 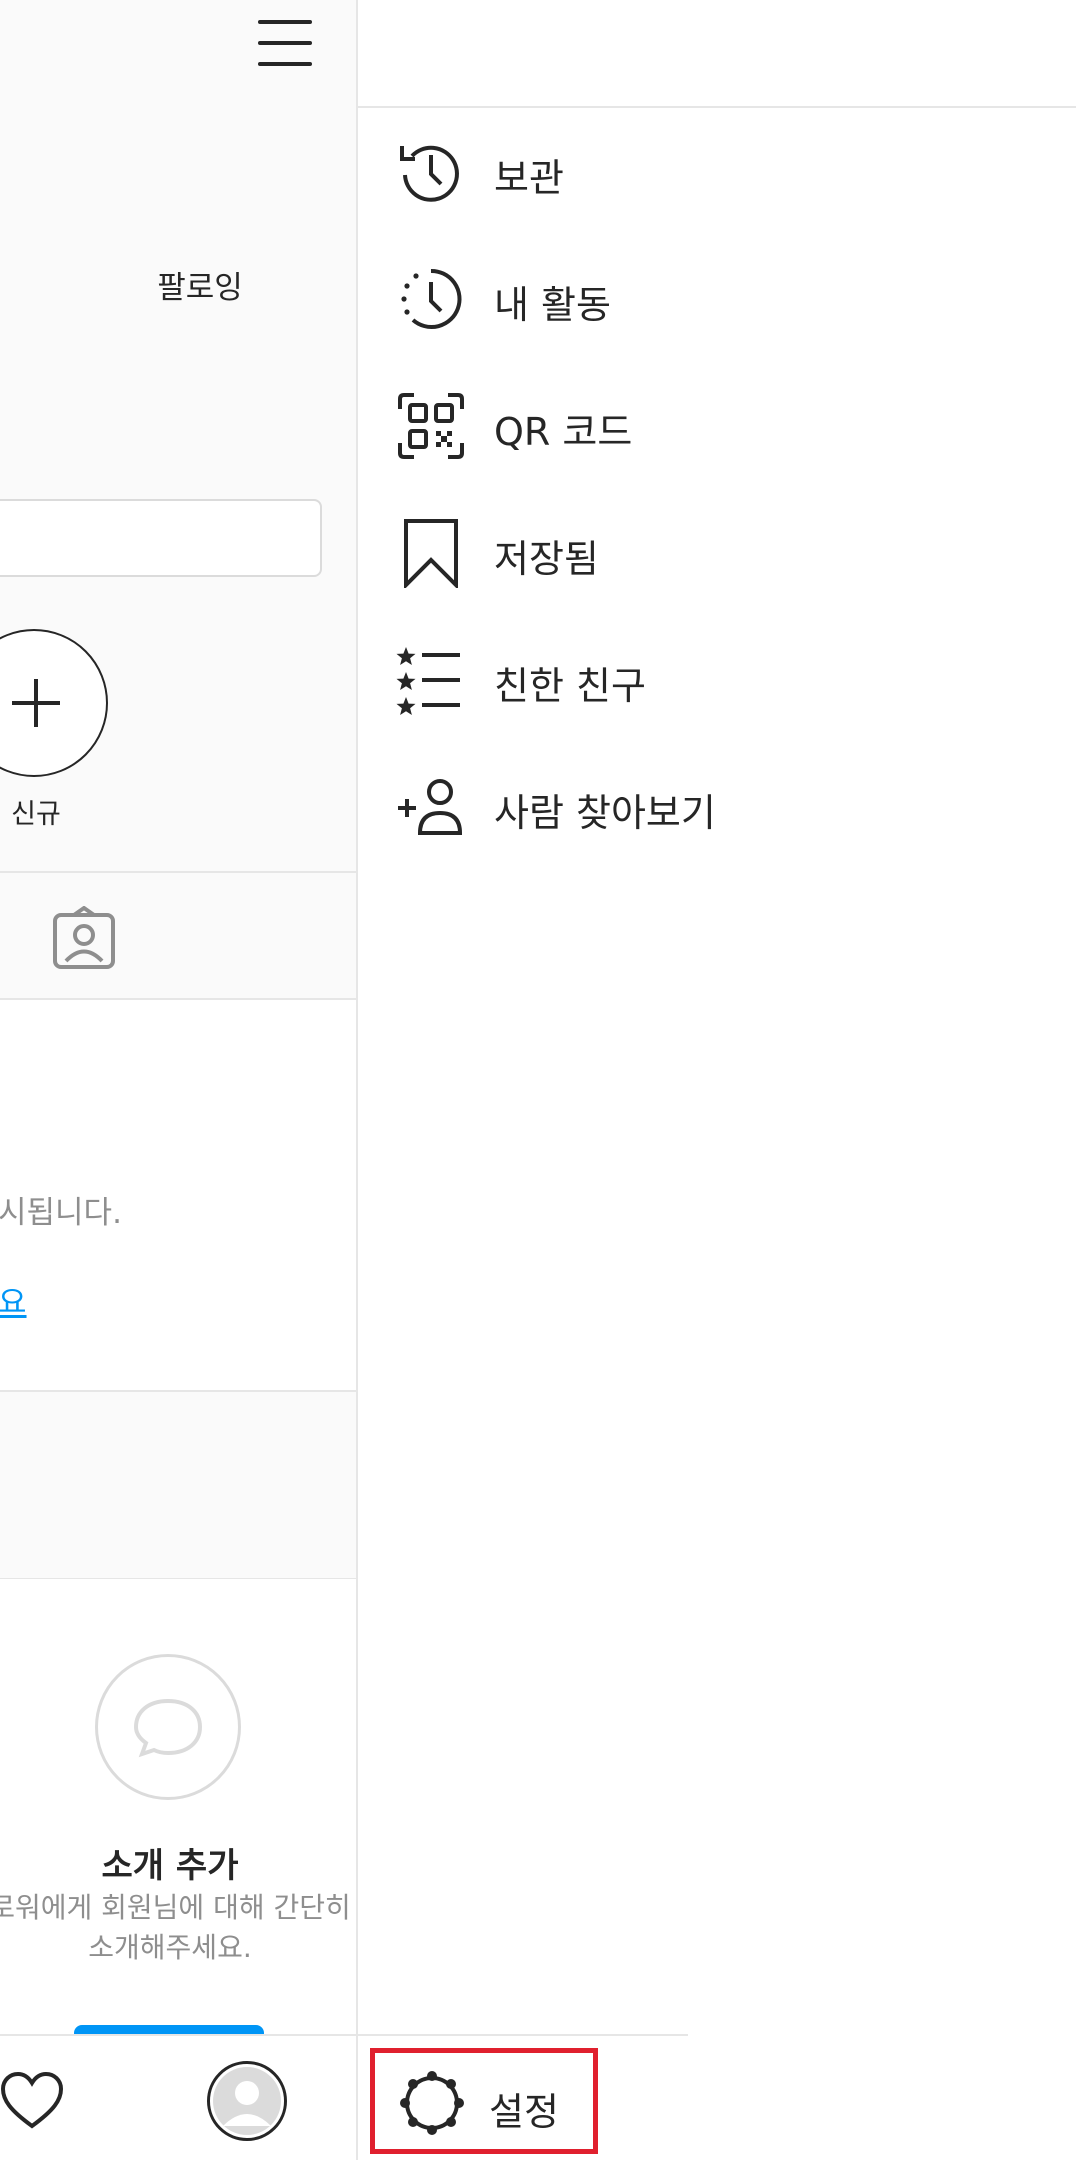 I want to click on menu-item-close-friends: 친한 친구, so click(x=717, y=680).